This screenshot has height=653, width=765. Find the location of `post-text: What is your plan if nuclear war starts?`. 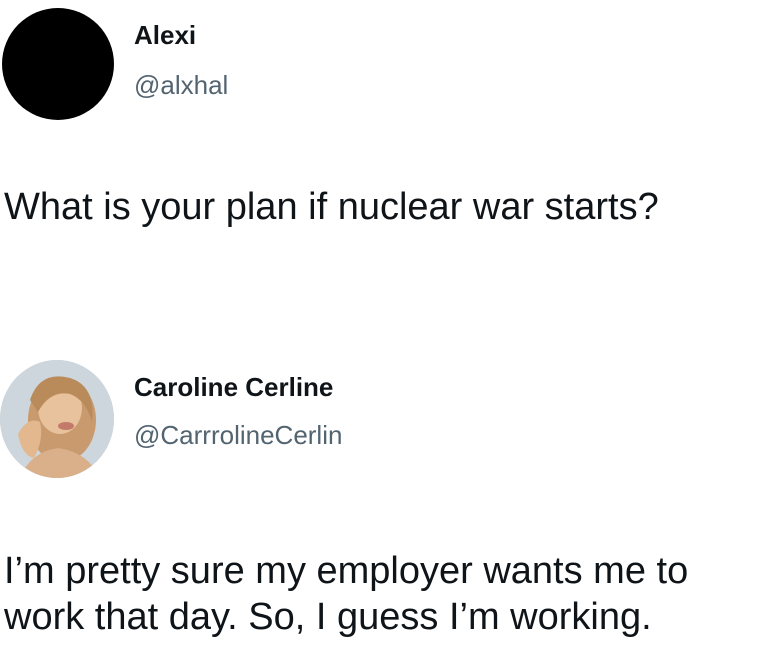

post-text: What is your plan if nuclear war starts? is located at coordinates (331, 207).